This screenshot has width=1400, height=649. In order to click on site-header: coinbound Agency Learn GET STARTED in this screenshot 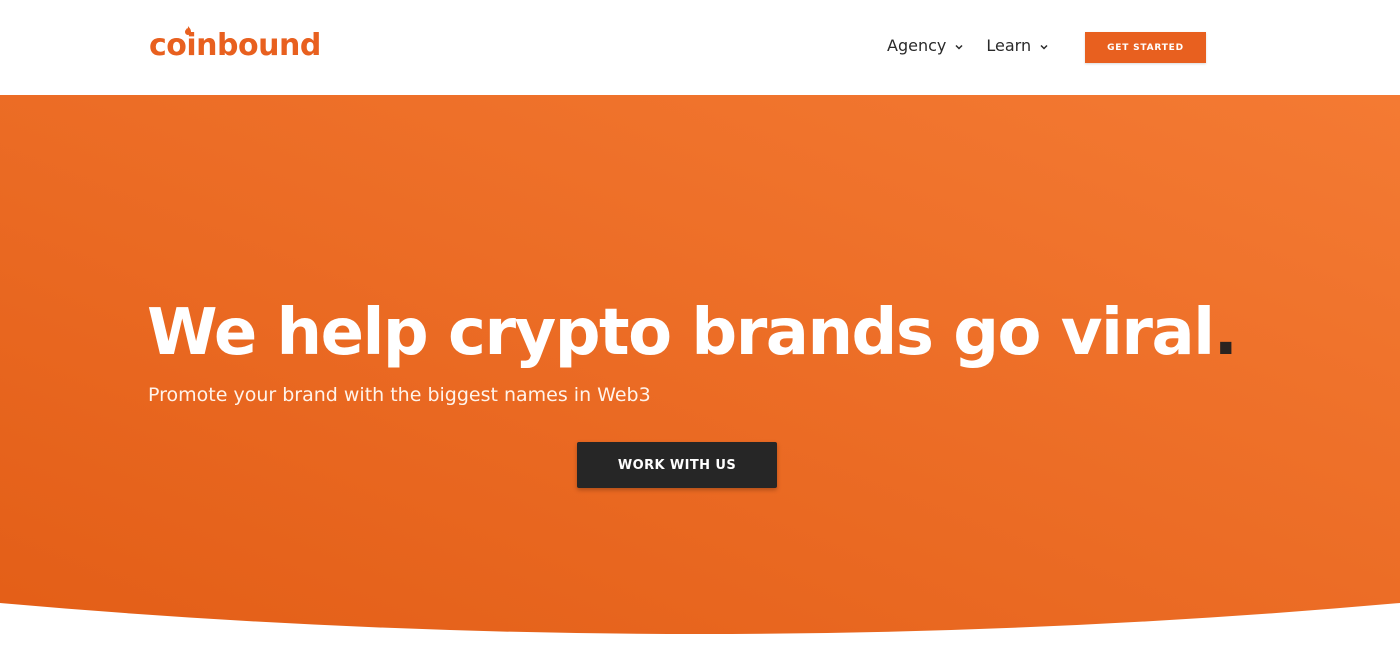, I will do `click(700, 47)`.